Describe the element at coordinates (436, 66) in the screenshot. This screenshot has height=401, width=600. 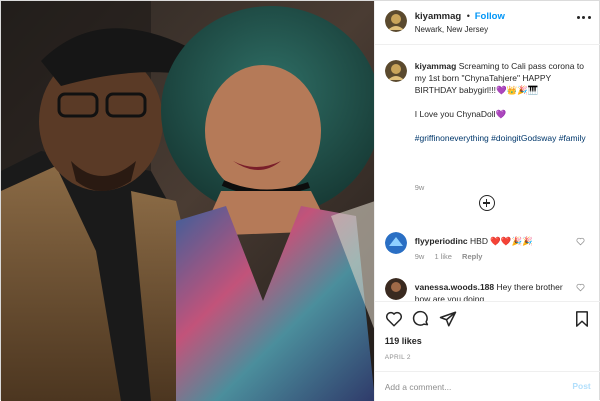
I see `caption-username: kiyammag` at that location.